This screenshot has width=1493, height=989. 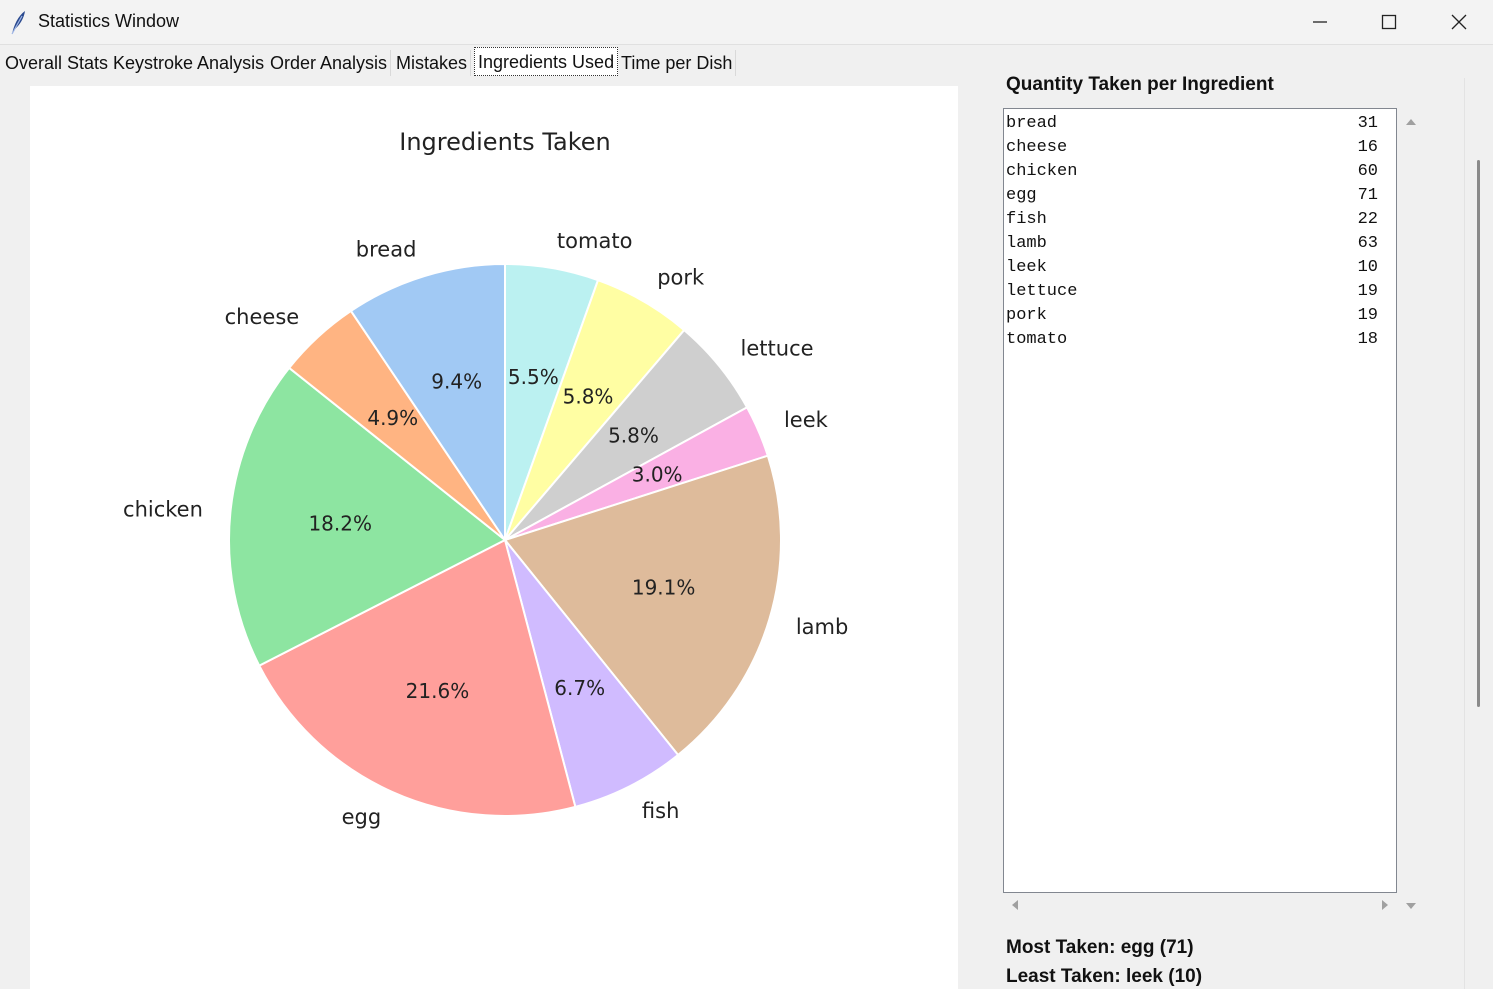 What do you see at coordinates (1026, 243) in the screenshot?
I see `list-item-name: lamb` at bounding box center [1026, 243].